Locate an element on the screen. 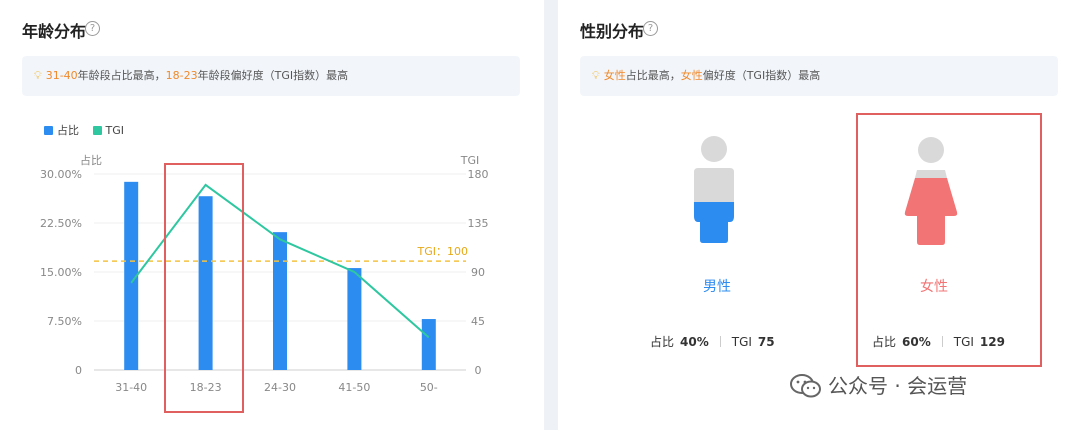  tip-text-2: 偏好度（TGI指数）最高 is located at coordinates (761, 75).